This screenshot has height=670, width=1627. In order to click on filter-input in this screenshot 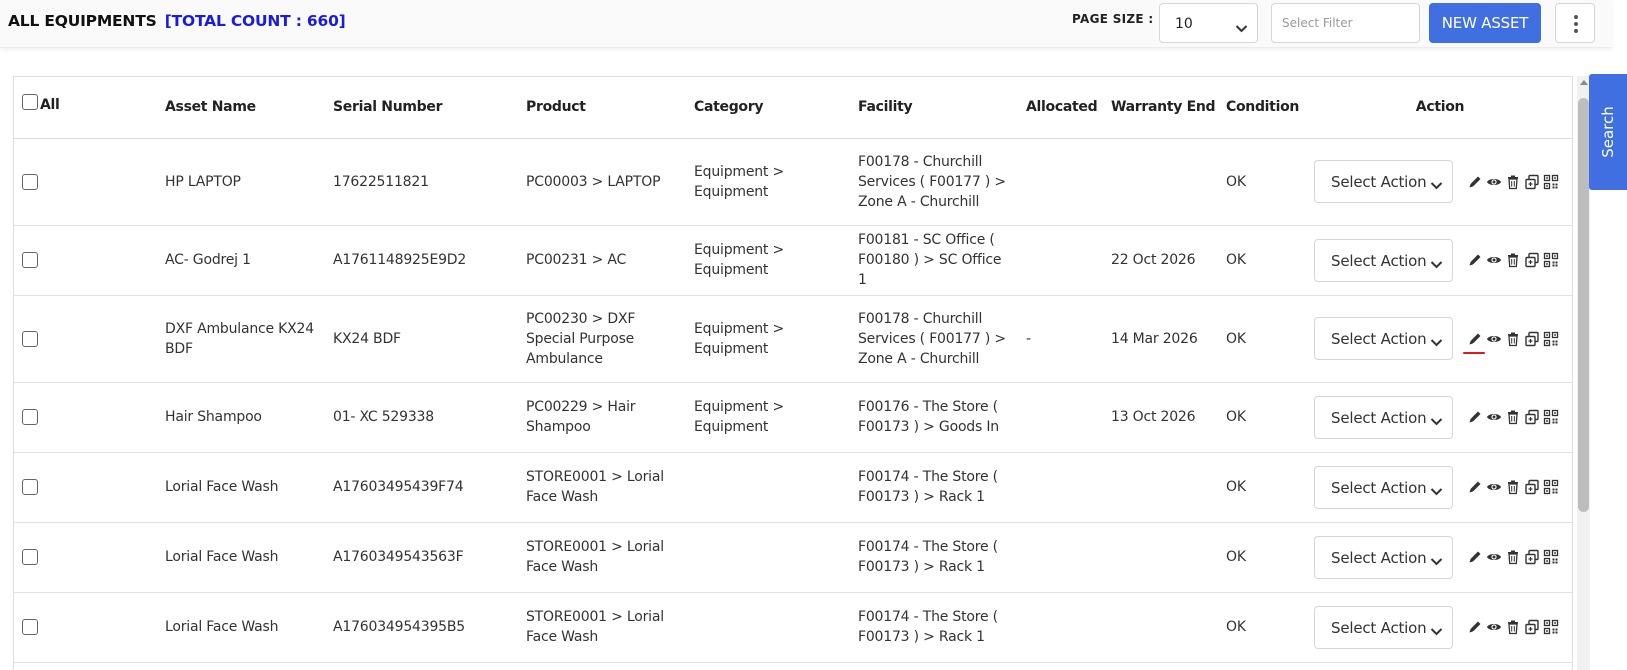, I will do `click(1345, 23)`.